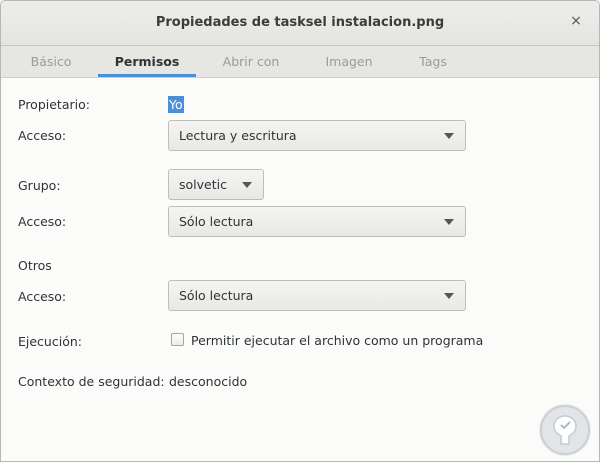 The width and height of the screenshot is (600, 462). I want to click on group-access-label: Acceso:, so click(42, 221).